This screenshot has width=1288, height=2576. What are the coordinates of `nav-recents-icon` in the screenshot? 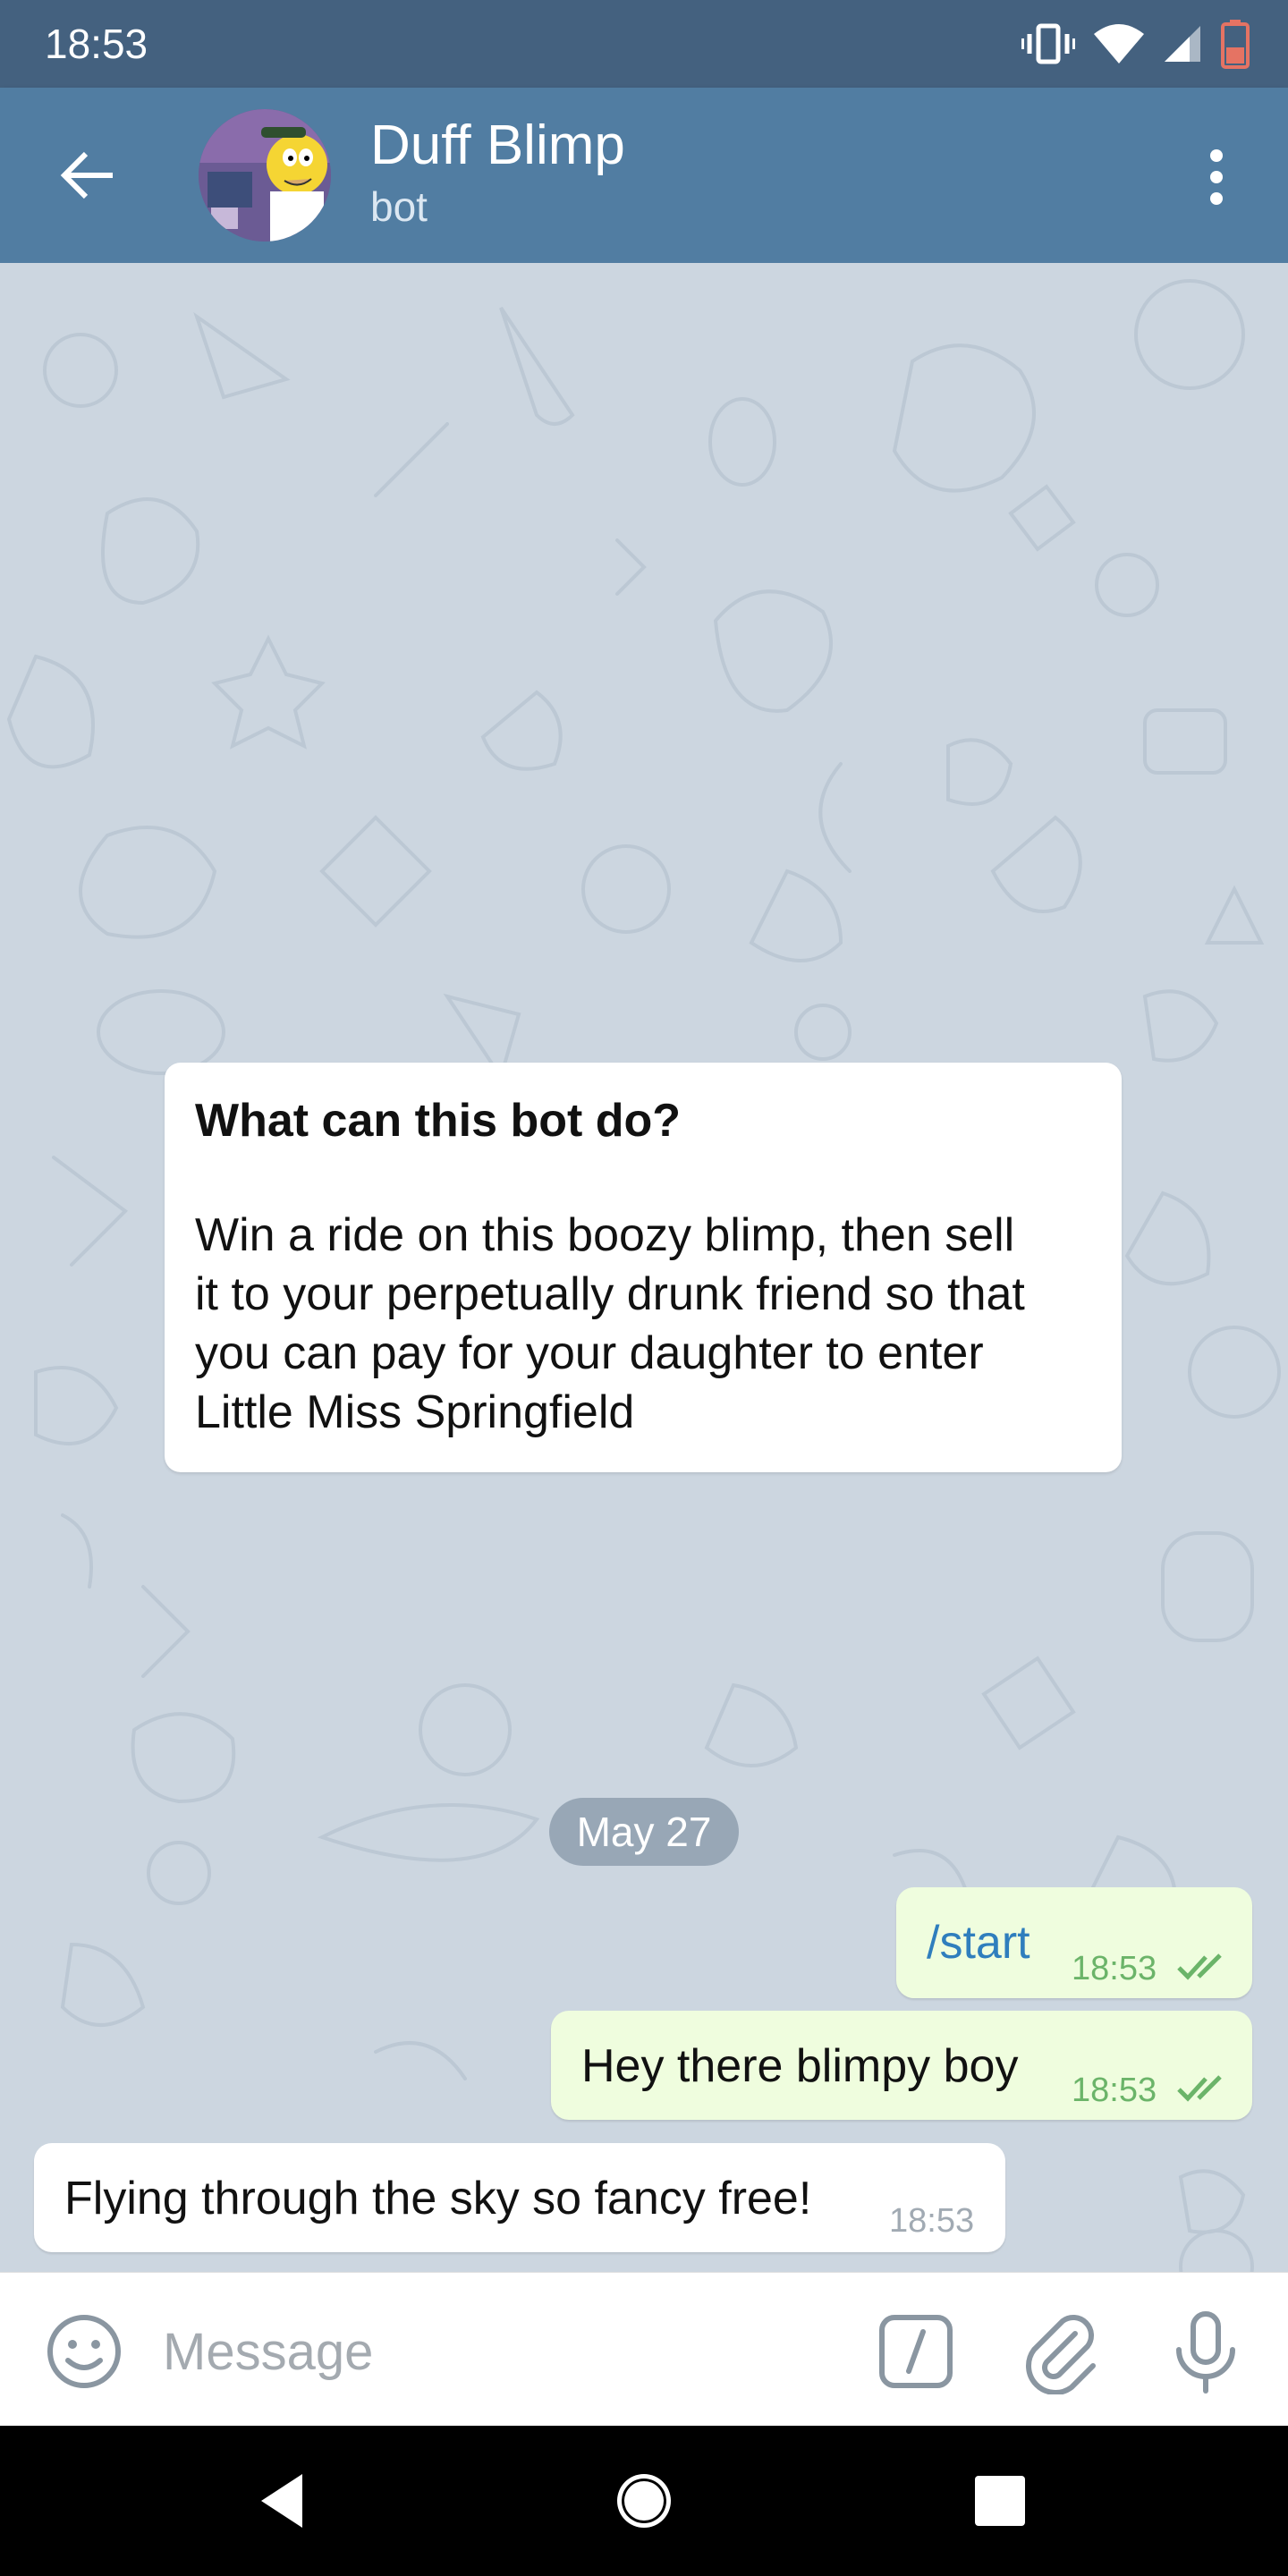 It's located at (1000, 2501).